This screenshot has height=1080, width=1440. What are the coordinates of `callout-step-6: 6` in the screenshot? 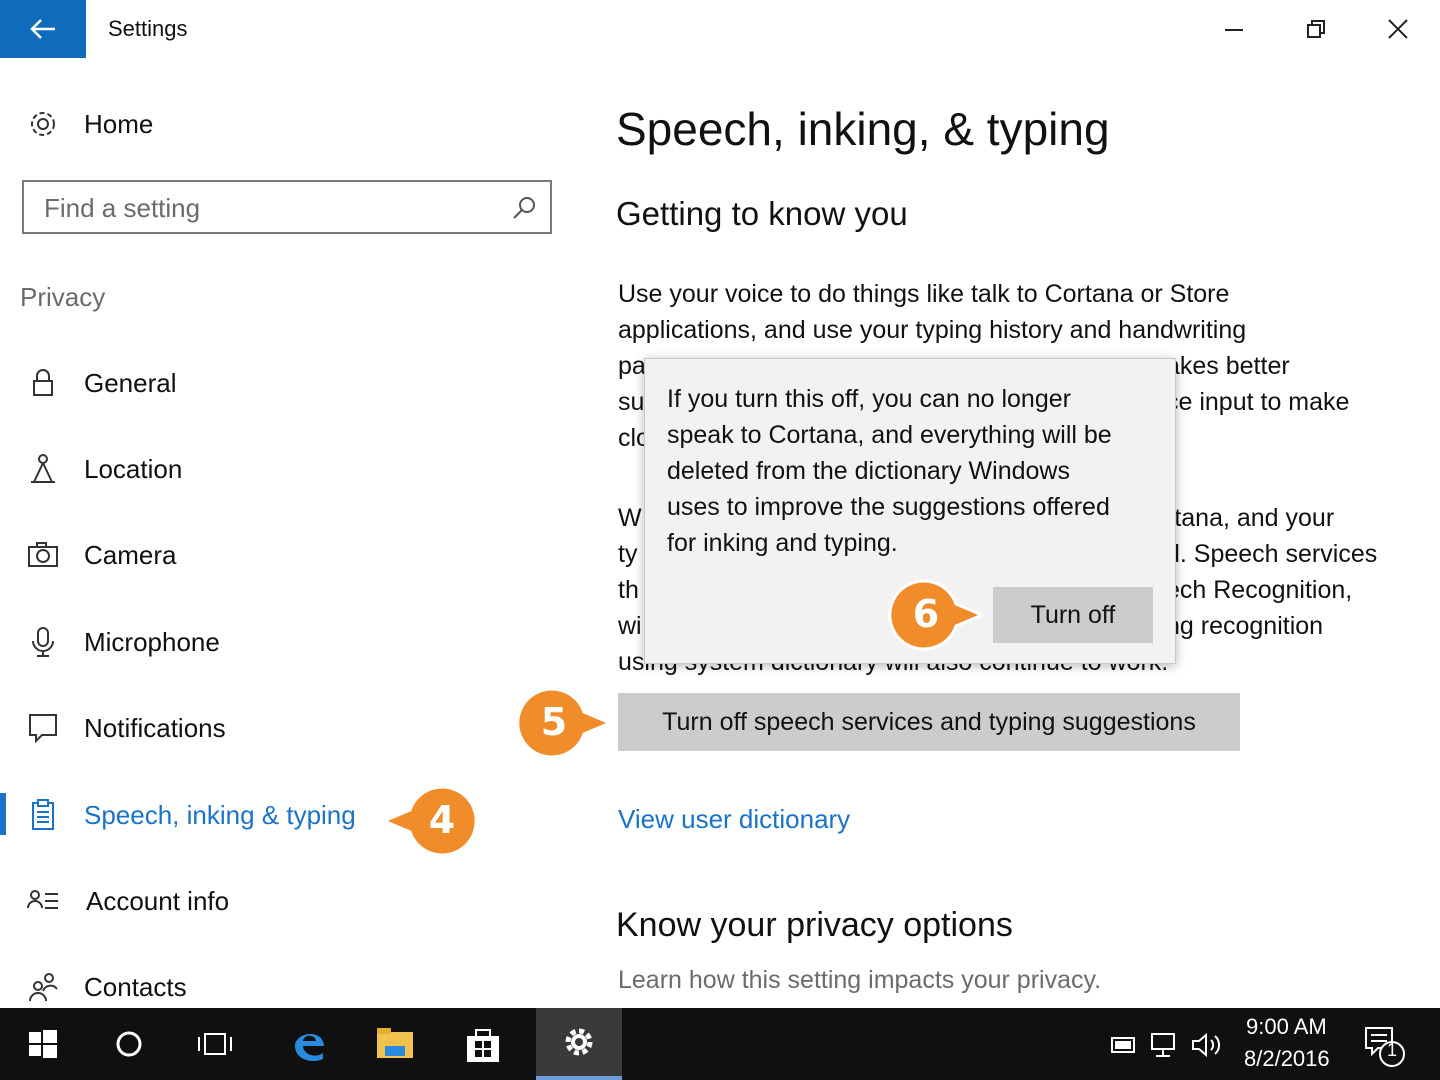 It's located at (936, 615).